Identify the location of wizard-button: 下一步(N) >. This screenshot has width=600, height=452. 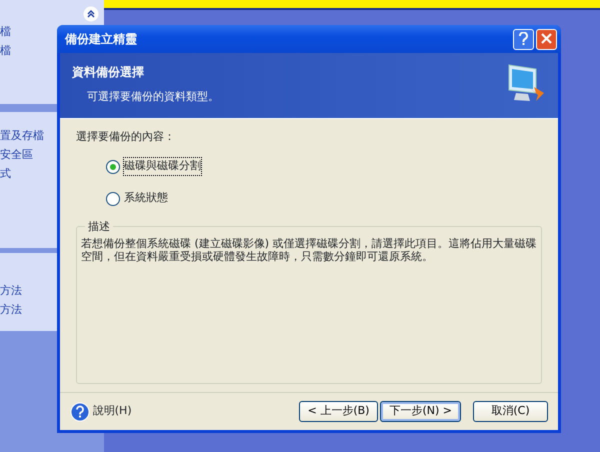
(420, 411).